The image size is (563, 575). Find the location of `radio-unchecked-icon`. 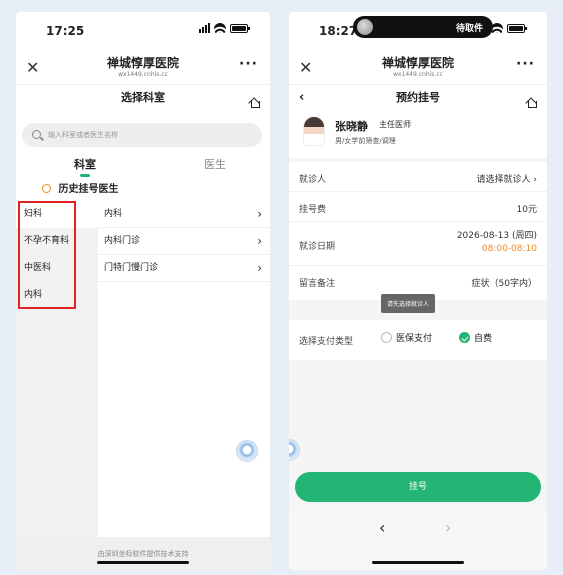

radio-unchecked-icon is located at coordinates (386, 337).